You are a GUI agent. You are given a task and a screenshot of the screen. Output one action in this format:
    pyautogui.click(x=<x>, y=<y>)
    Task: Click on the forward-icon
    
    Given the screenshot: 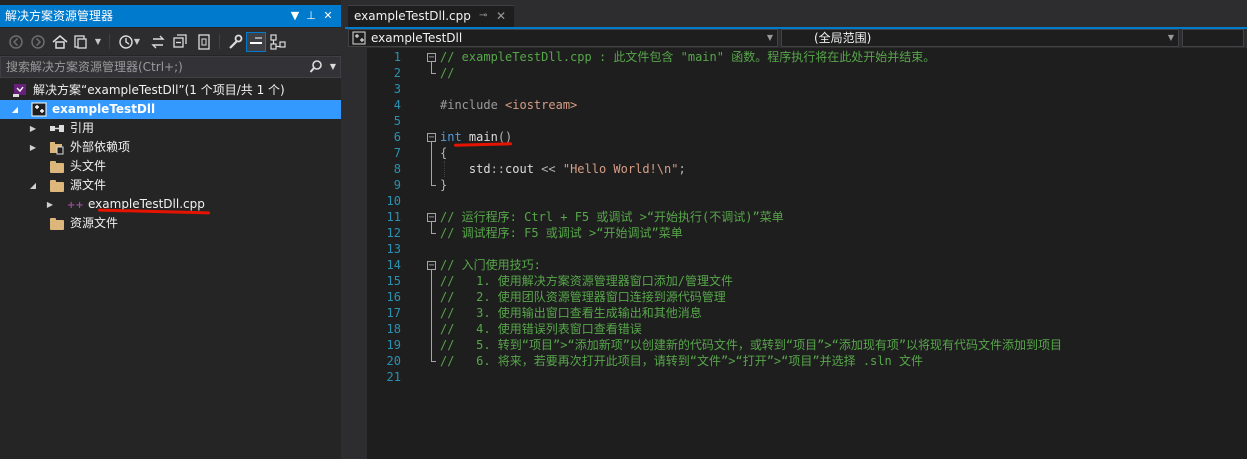 What is the action you would take?
    pyautogui.click(x=38, y=42)
    